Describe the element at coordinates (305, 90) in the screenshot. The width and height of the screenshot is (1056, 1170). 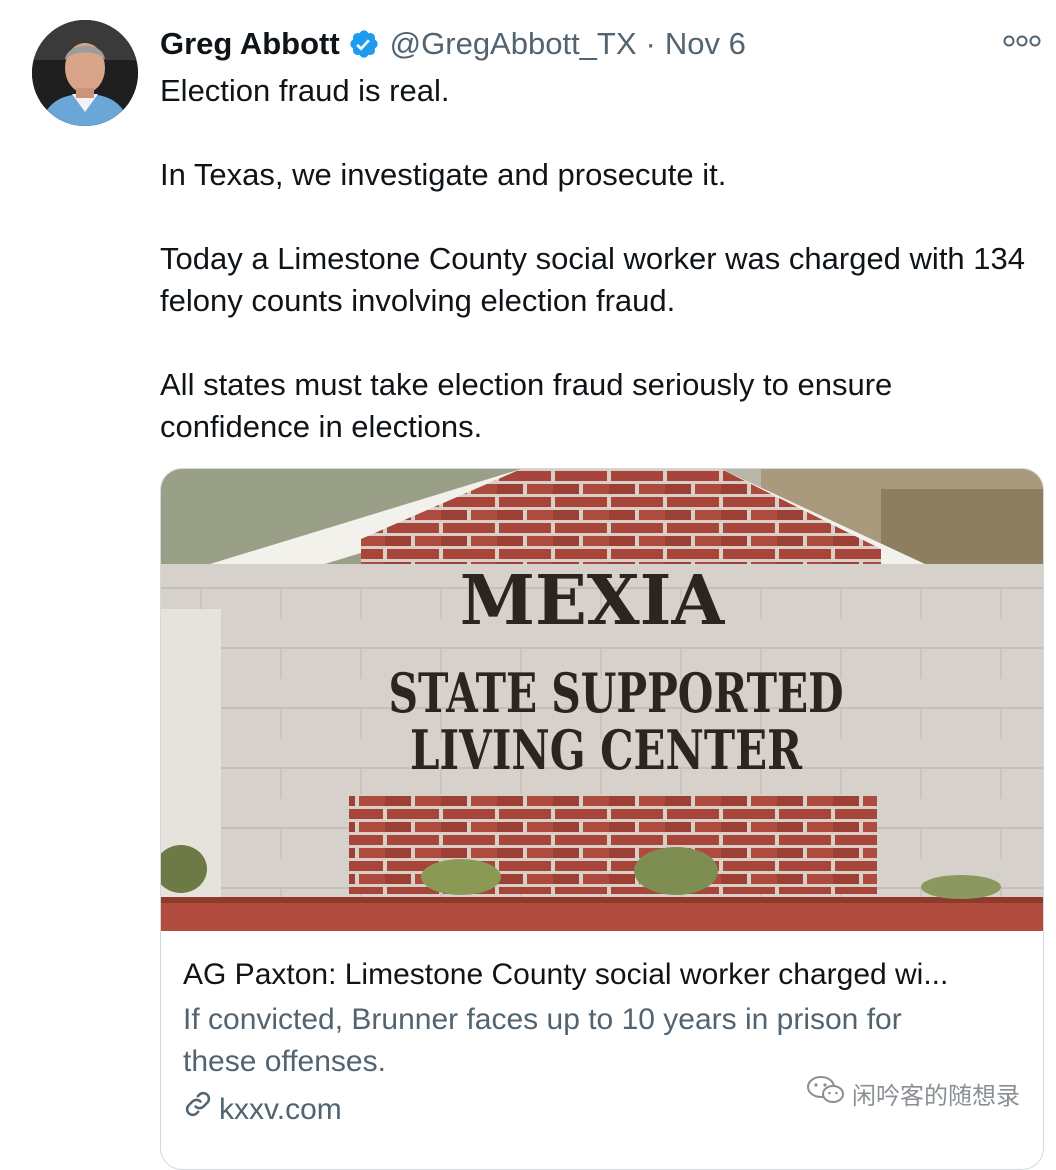
I see `tweet-paragraph: Election fraud is real.` at that location.